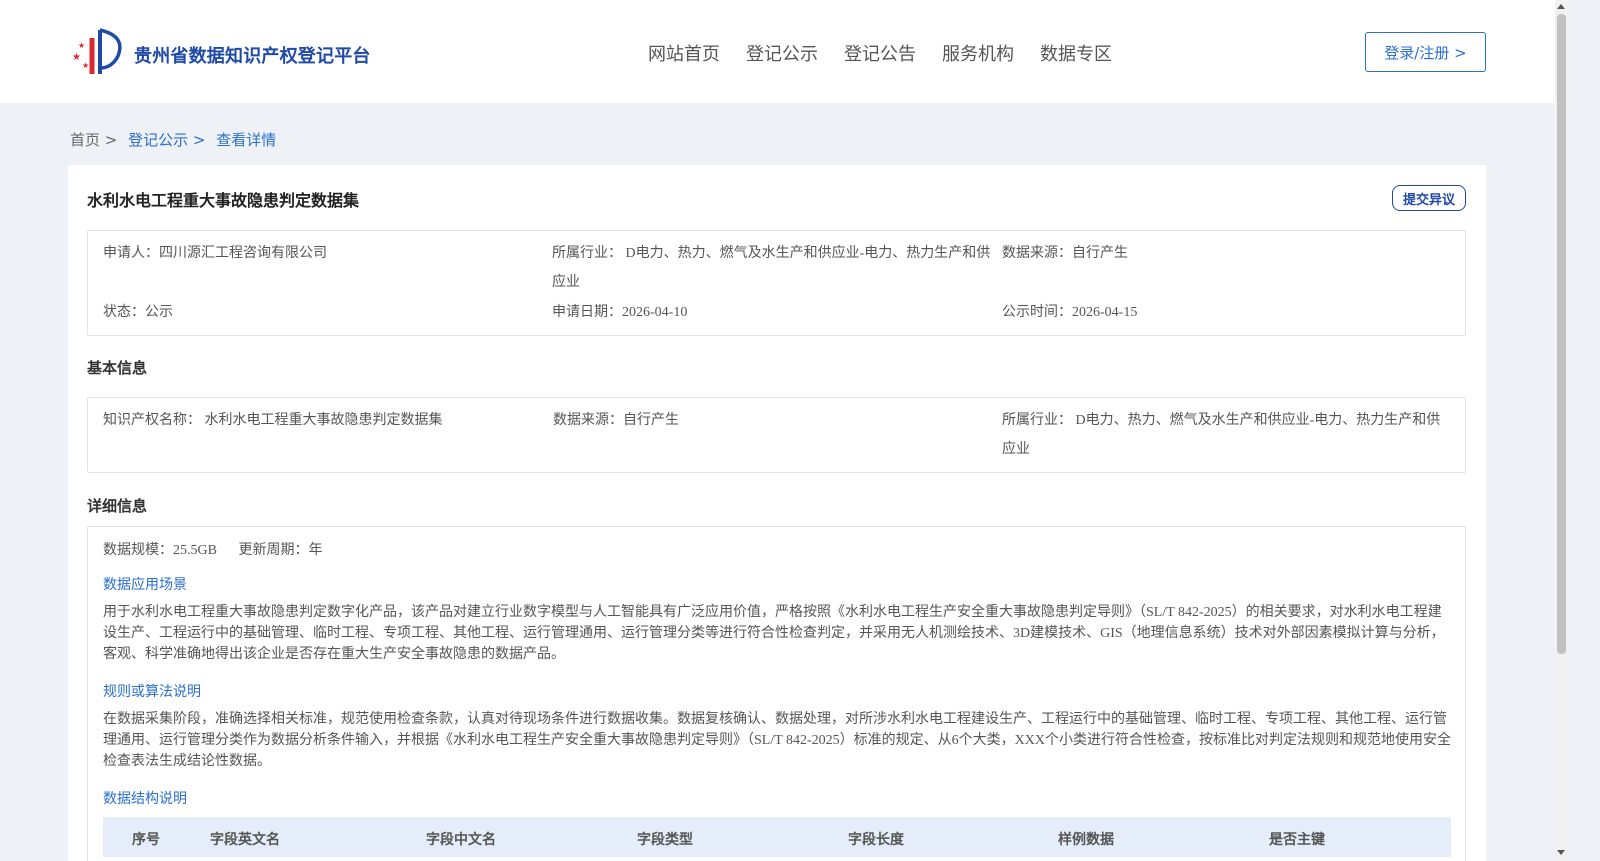 The image size is (1600, 861). I want to click on algorithm-title: 规则或算法说明, so click(152, 692).